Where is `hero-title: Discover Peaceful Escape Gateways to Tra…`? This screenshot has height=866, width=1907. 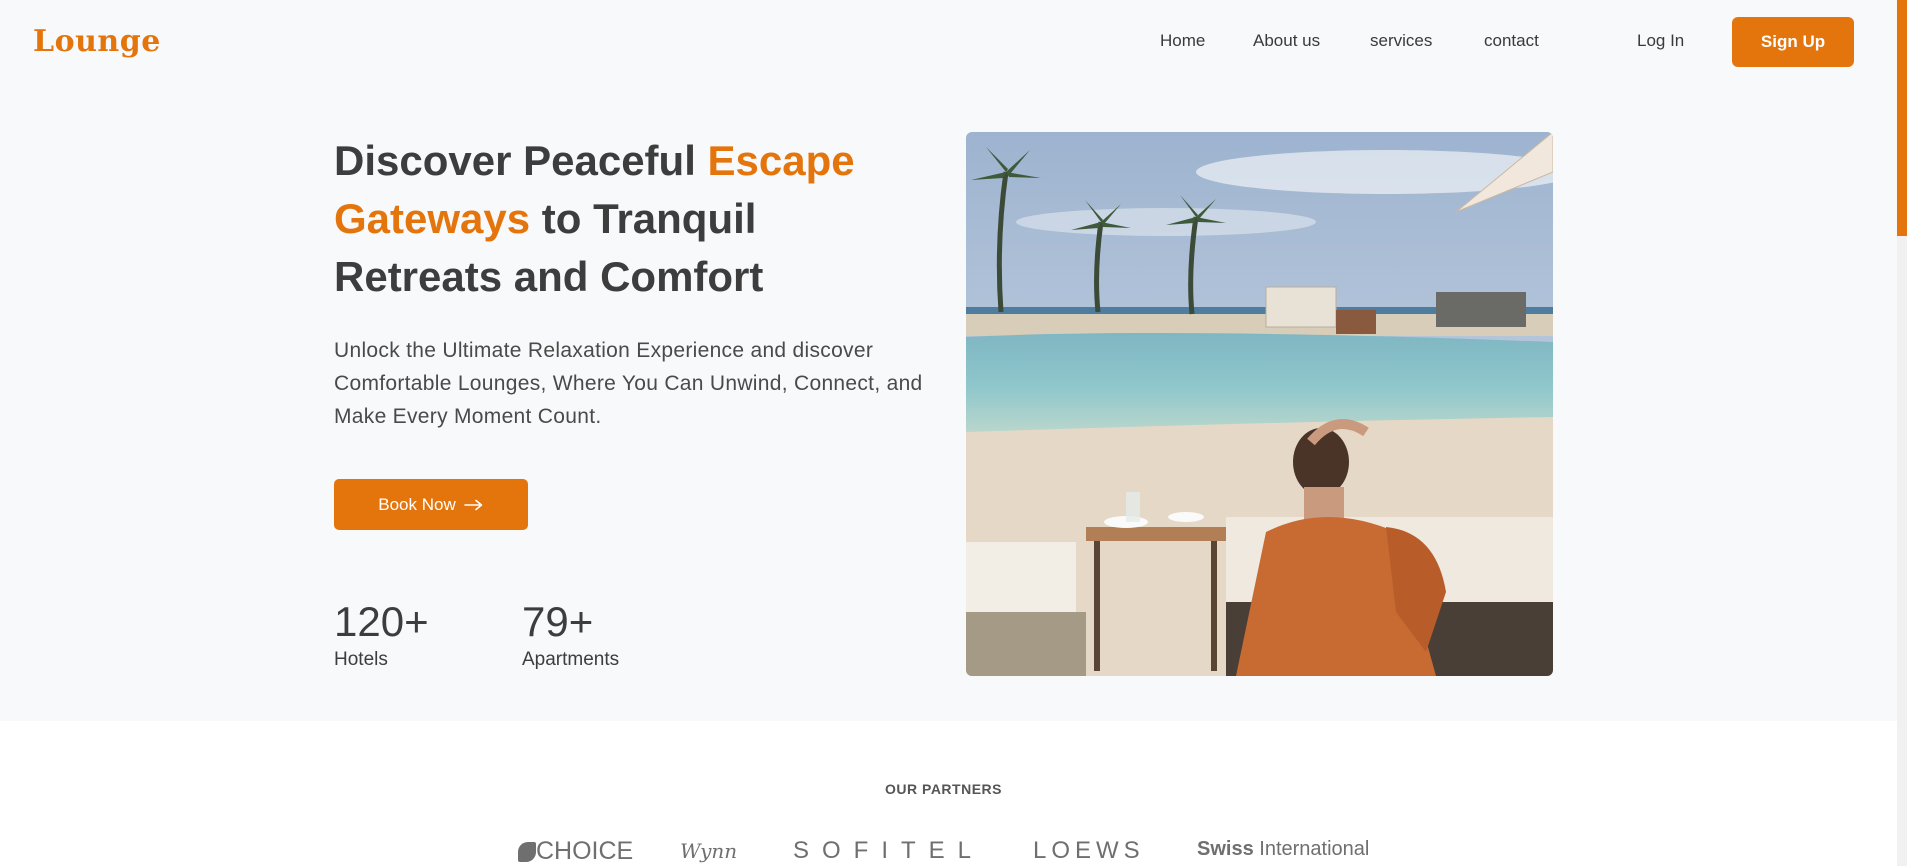
hero-title: Discover Peaceful Escape Gateways to Tra… is located at coordinates (614, 219).